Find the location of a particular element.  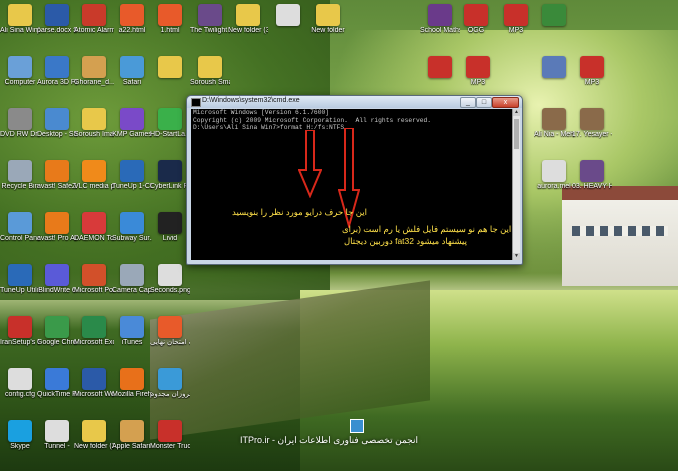

desktop-shortcut: Desktop - Shortcut is located at coordinates (57, 123).